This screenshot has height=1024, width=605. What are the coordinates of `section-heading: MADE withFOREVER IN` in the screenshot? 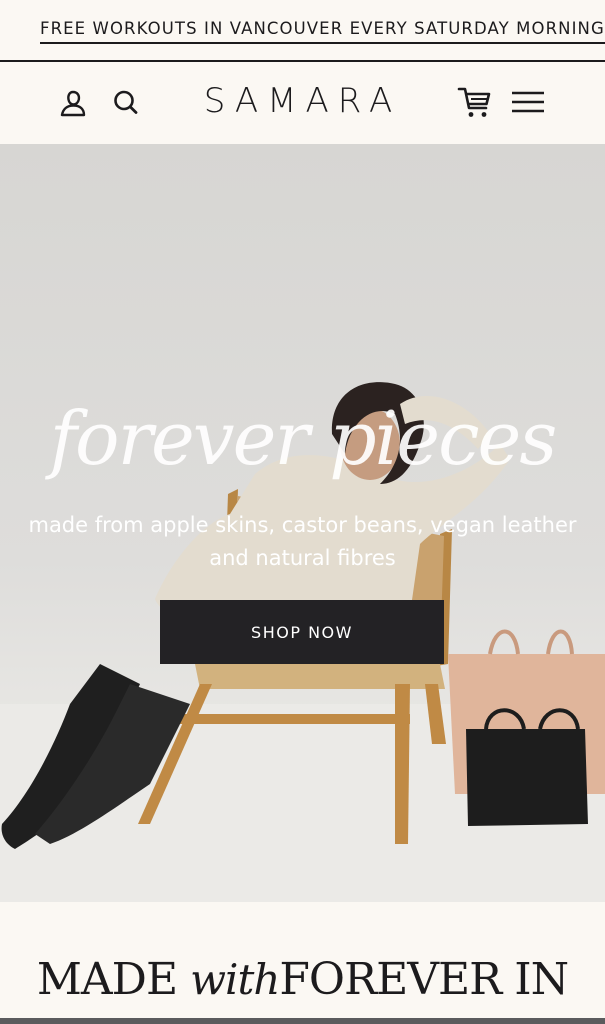 It's located at (302, 980).